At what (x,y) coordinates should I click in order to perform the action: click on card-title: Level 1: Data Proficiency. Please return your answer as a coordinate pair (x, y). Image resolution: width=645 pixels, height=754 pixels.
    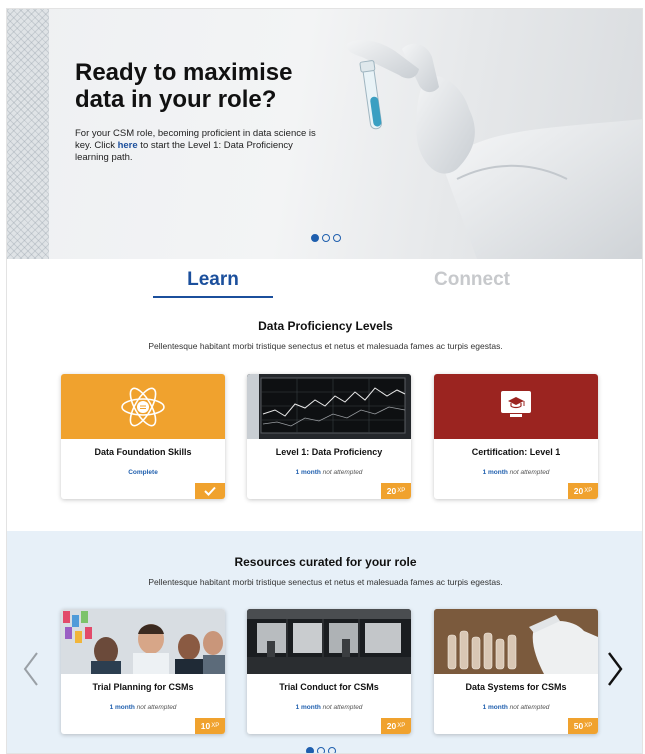
    Looking at the image, I should click on (329, 452).